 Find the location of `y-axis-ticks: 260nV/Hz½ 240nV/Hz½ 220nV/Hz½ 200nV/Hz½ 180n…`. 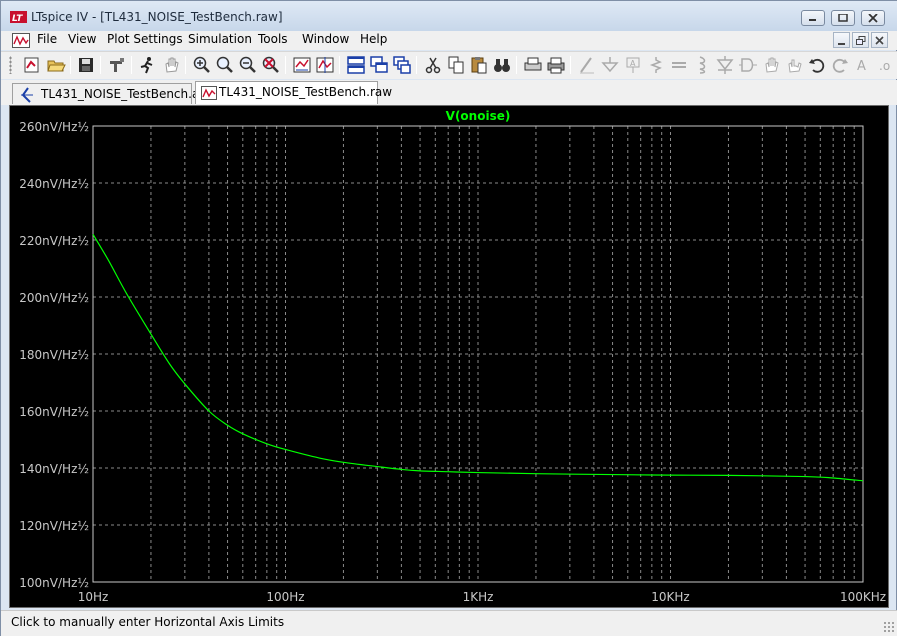

y-axis-ticks: 260nV/Hz½ 240nV/Hz½ 220nV/Hz½ 200nV/Hz½ 180n… is located at coordinates (54, 355).